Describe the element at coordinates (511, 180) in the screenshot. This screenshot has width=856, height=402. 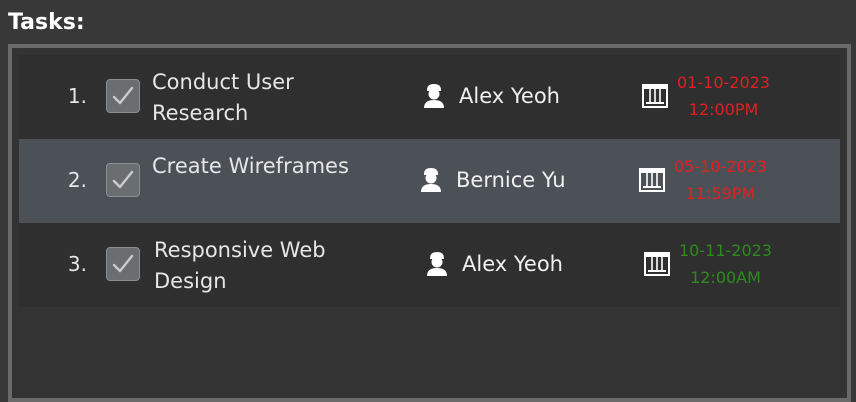
I see `assignee-name: Bernice Yu` at that location.